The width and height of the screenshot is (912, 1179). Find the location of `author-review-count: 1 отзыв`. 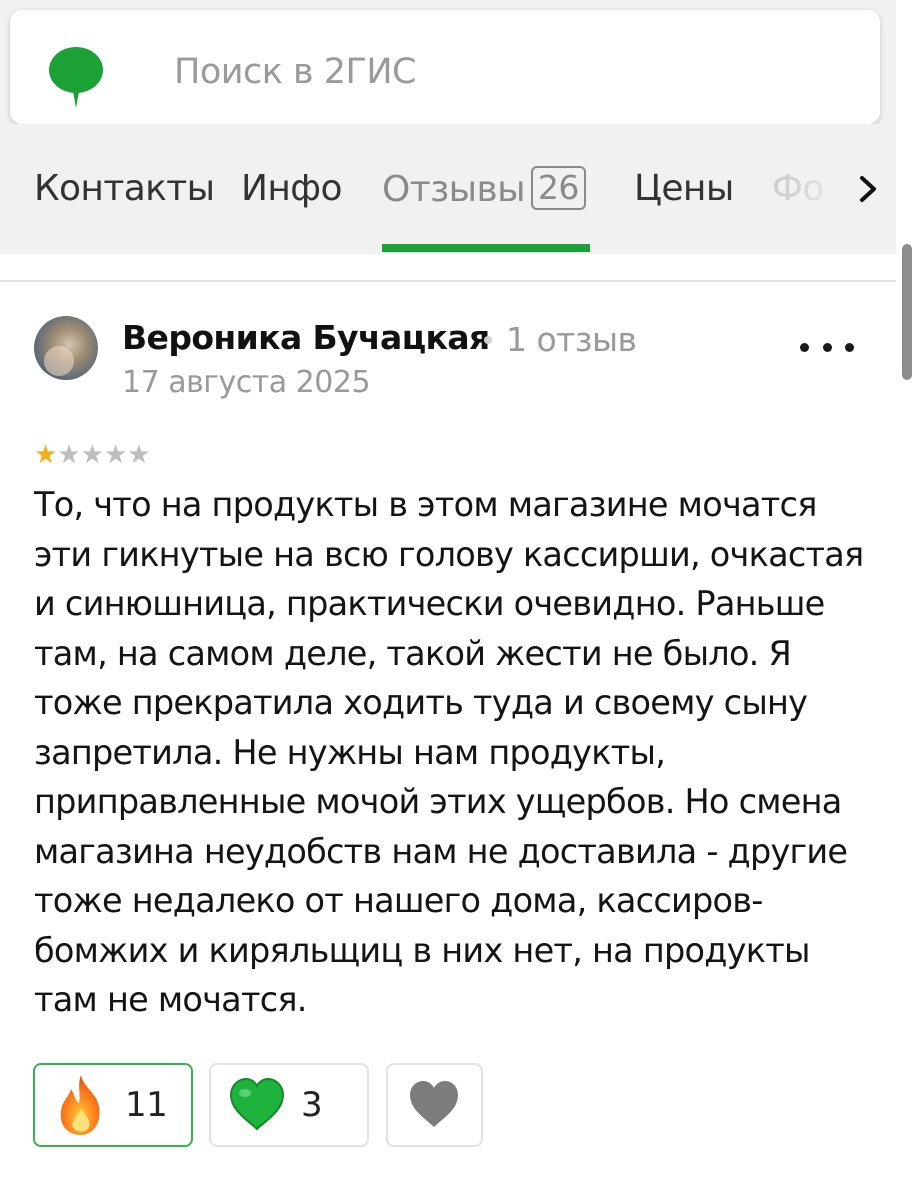

author-review-count: 1 отзыв is located at coordinates (571, 339).